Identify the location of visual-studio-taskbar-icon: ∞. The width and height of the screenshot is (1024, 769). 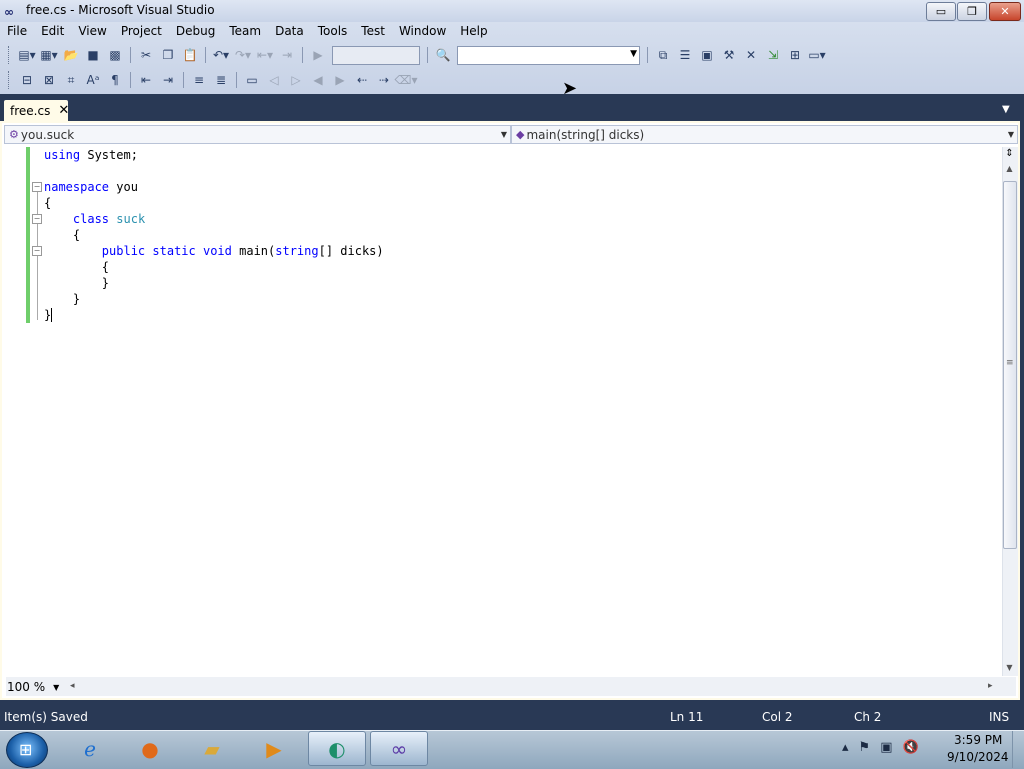
(399, 748).